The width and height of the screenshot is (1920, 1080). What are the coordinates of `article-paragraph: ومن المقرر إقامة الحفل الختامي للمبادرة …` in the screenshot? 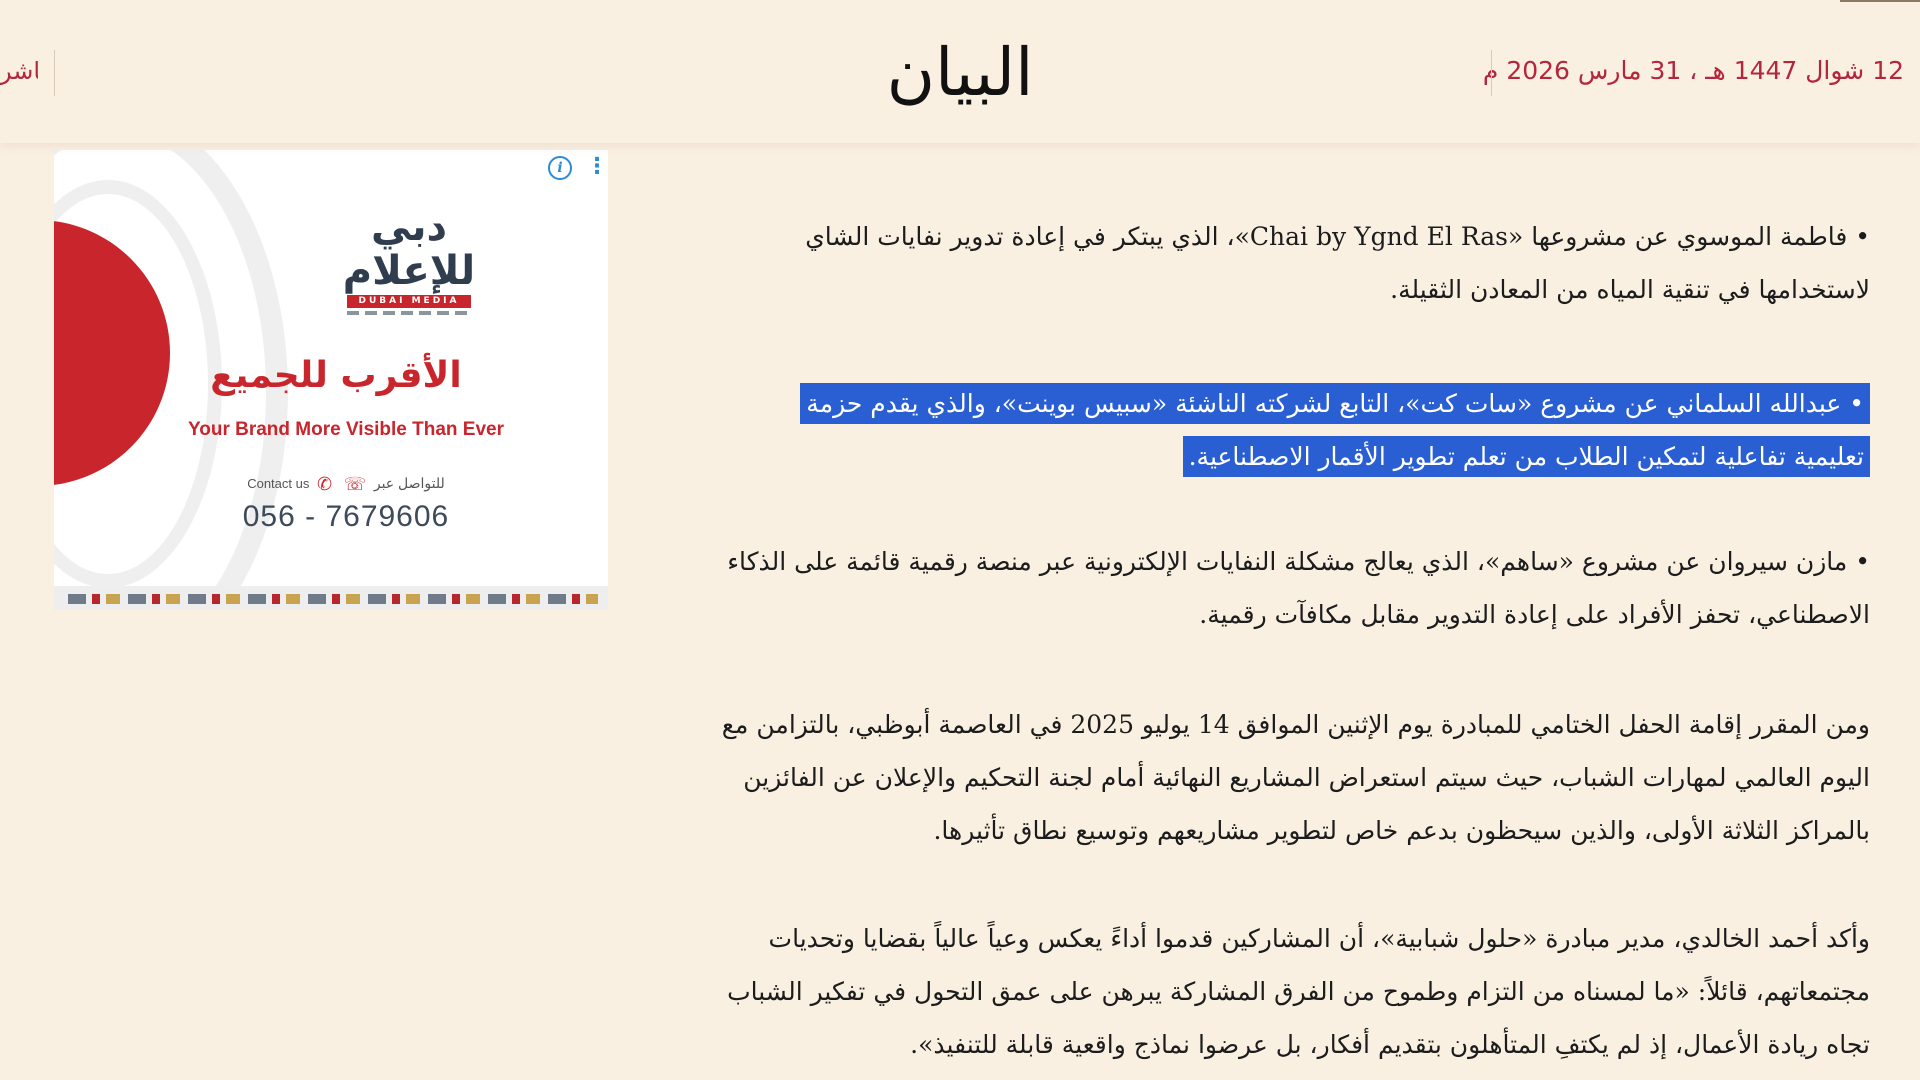 It's located at (1295, 777).